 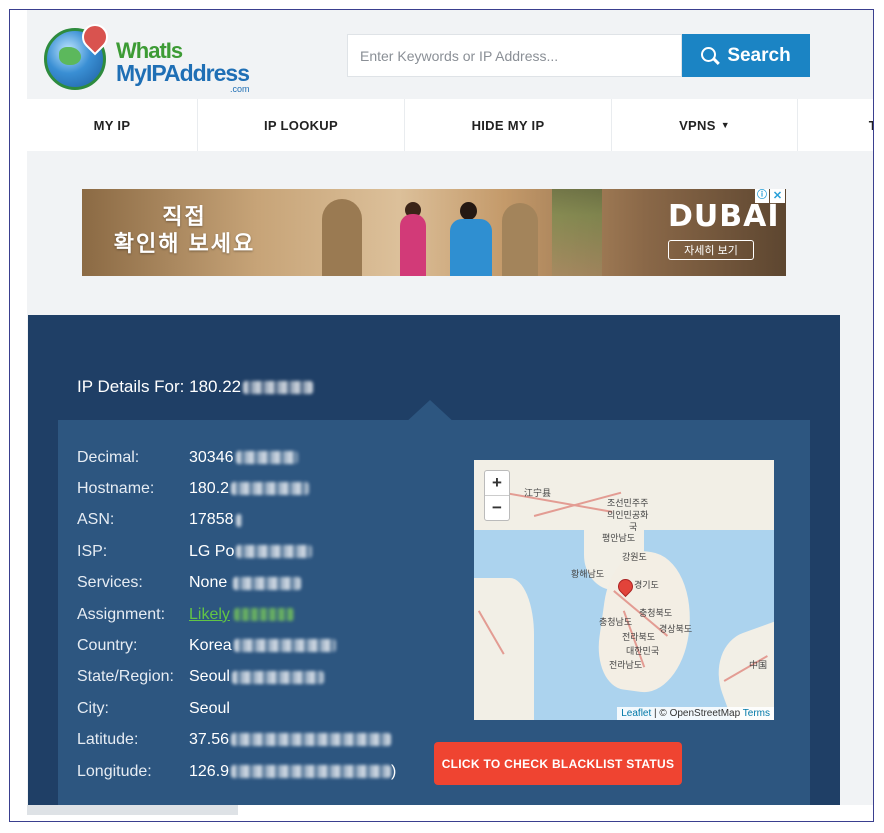 I want to click on map-label: 충청남도, so click(x=616, y=623).